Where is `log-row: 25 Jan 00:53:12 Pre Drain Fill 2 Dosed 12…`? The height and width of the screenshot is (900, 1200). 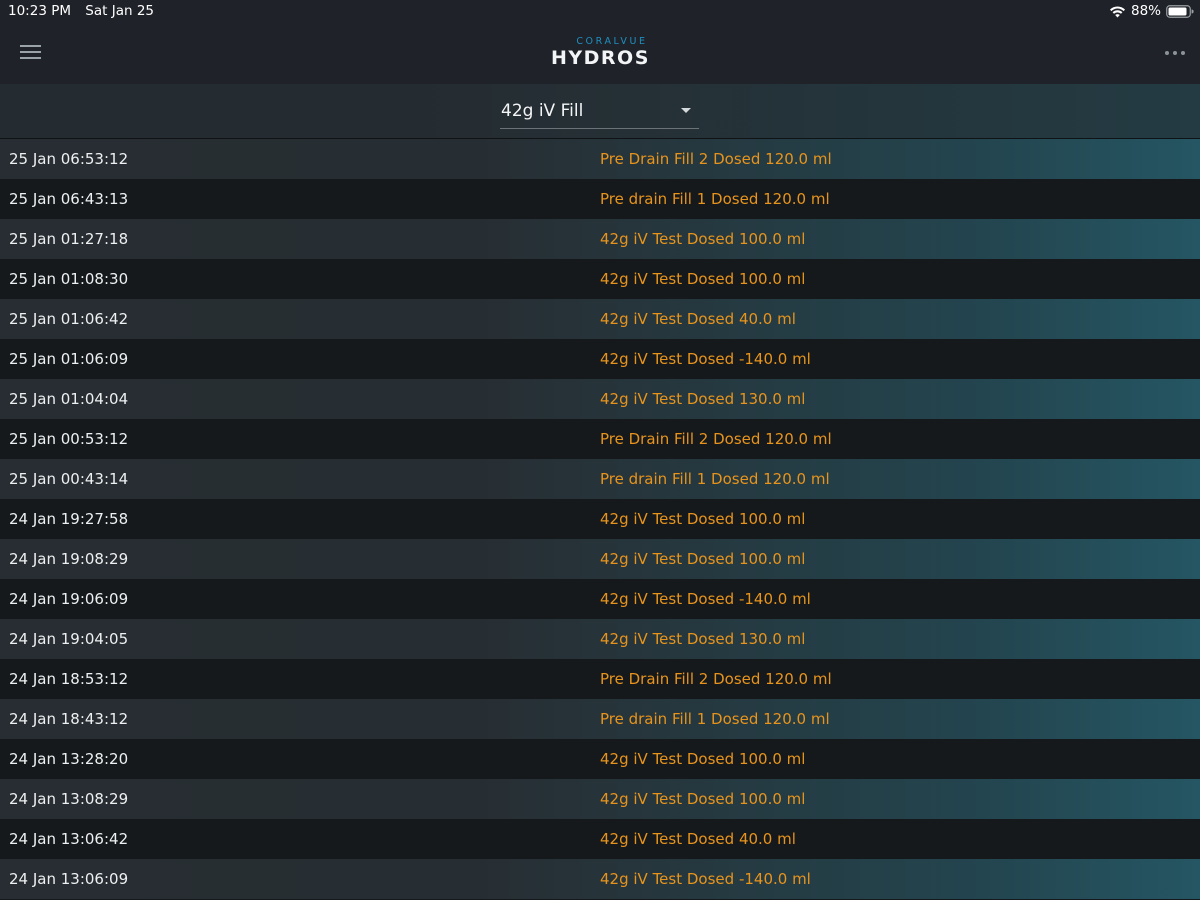 log-row: 25 Jan 00:53:12 Pre Drain Fill 2 Dosed 12… is located at coordinates (600, 439).